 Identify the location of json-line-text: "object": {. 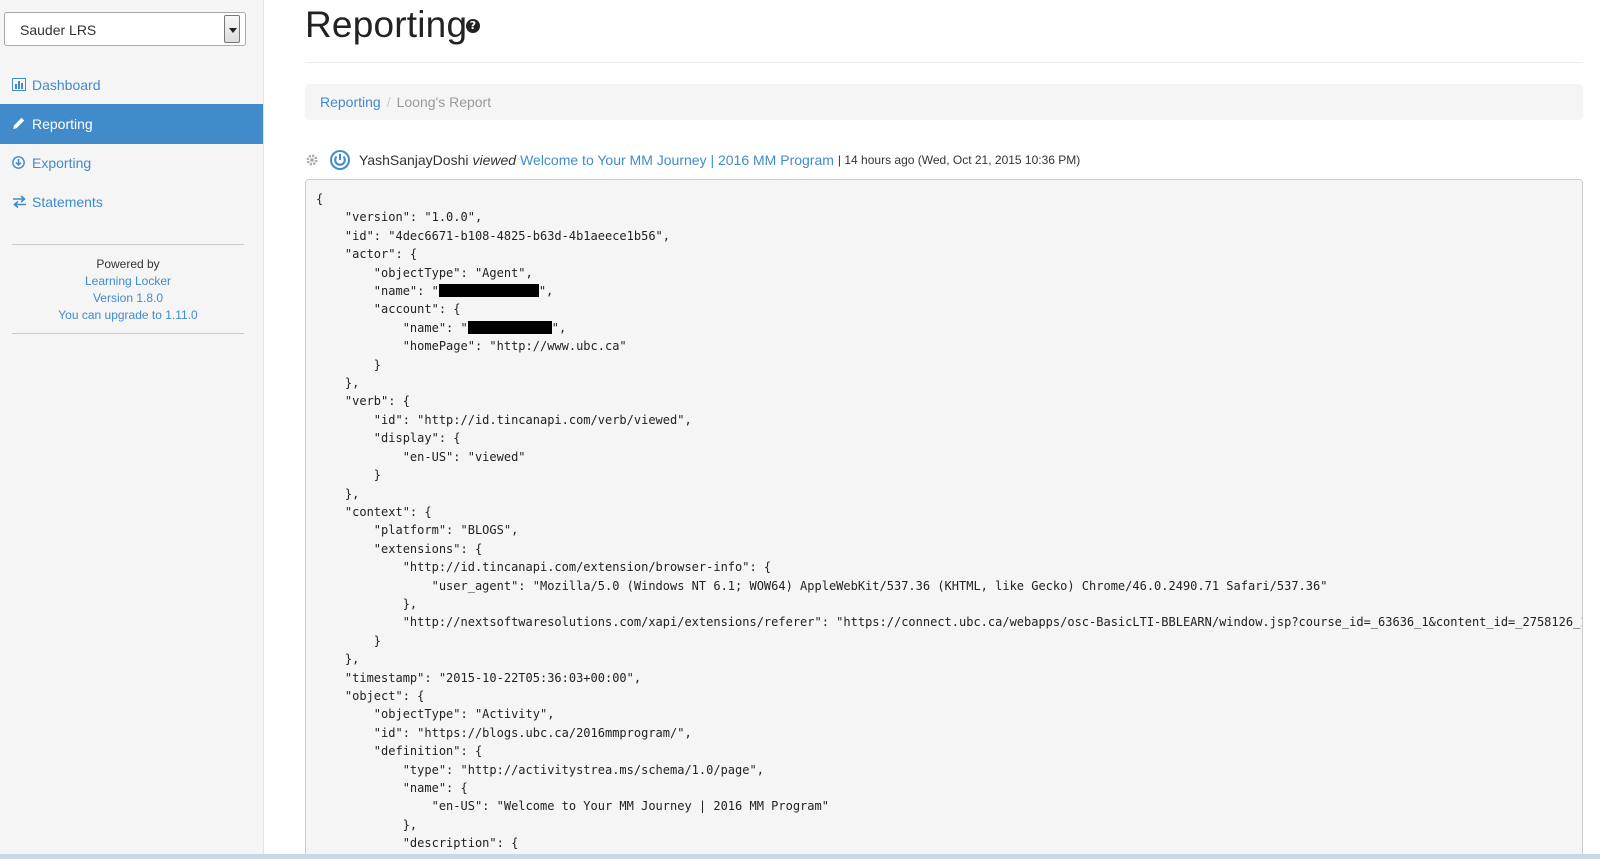
(370, 695).